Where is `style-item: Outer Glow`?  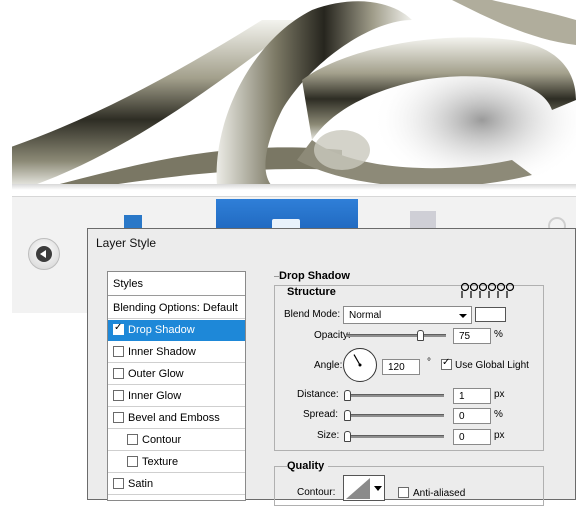
style-item: Outer Glow is located at coordinates (176, 374).